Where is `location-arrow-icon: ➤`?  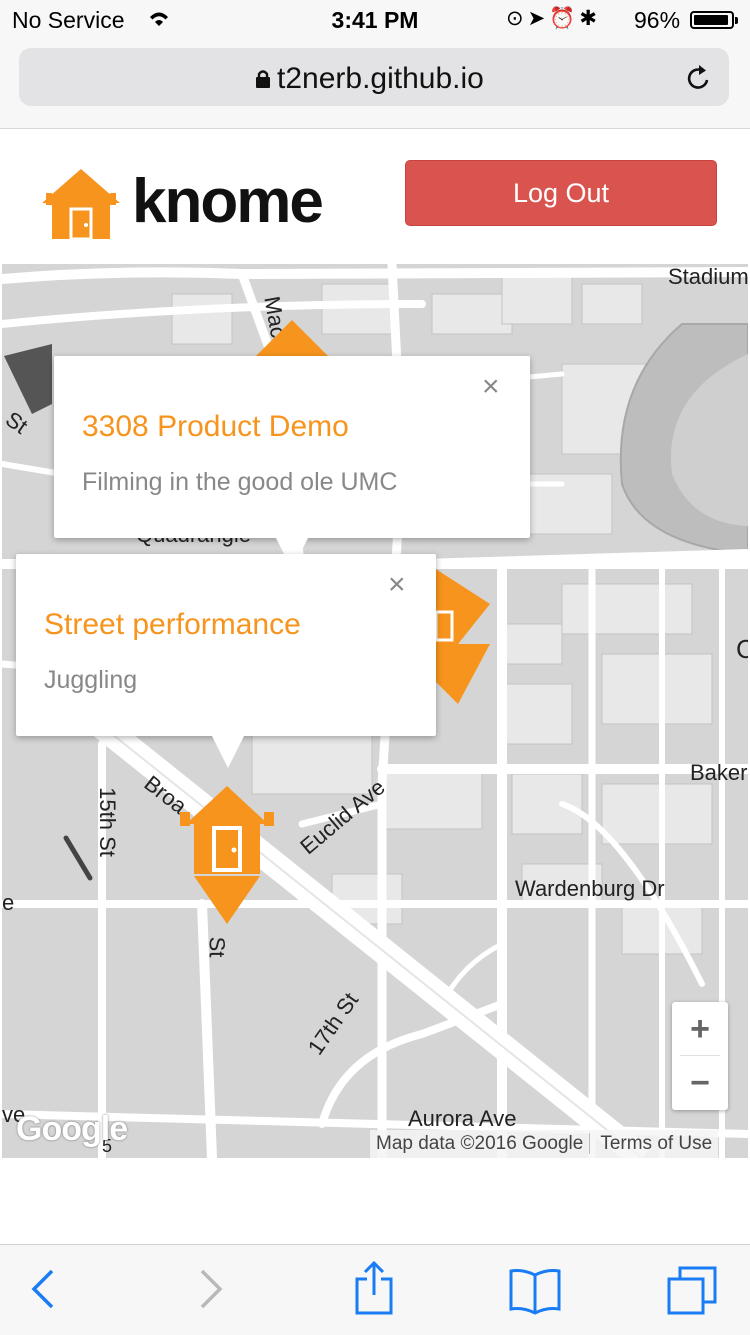
location-arrow-icon: ➤ is located at coordinates (538, 18).